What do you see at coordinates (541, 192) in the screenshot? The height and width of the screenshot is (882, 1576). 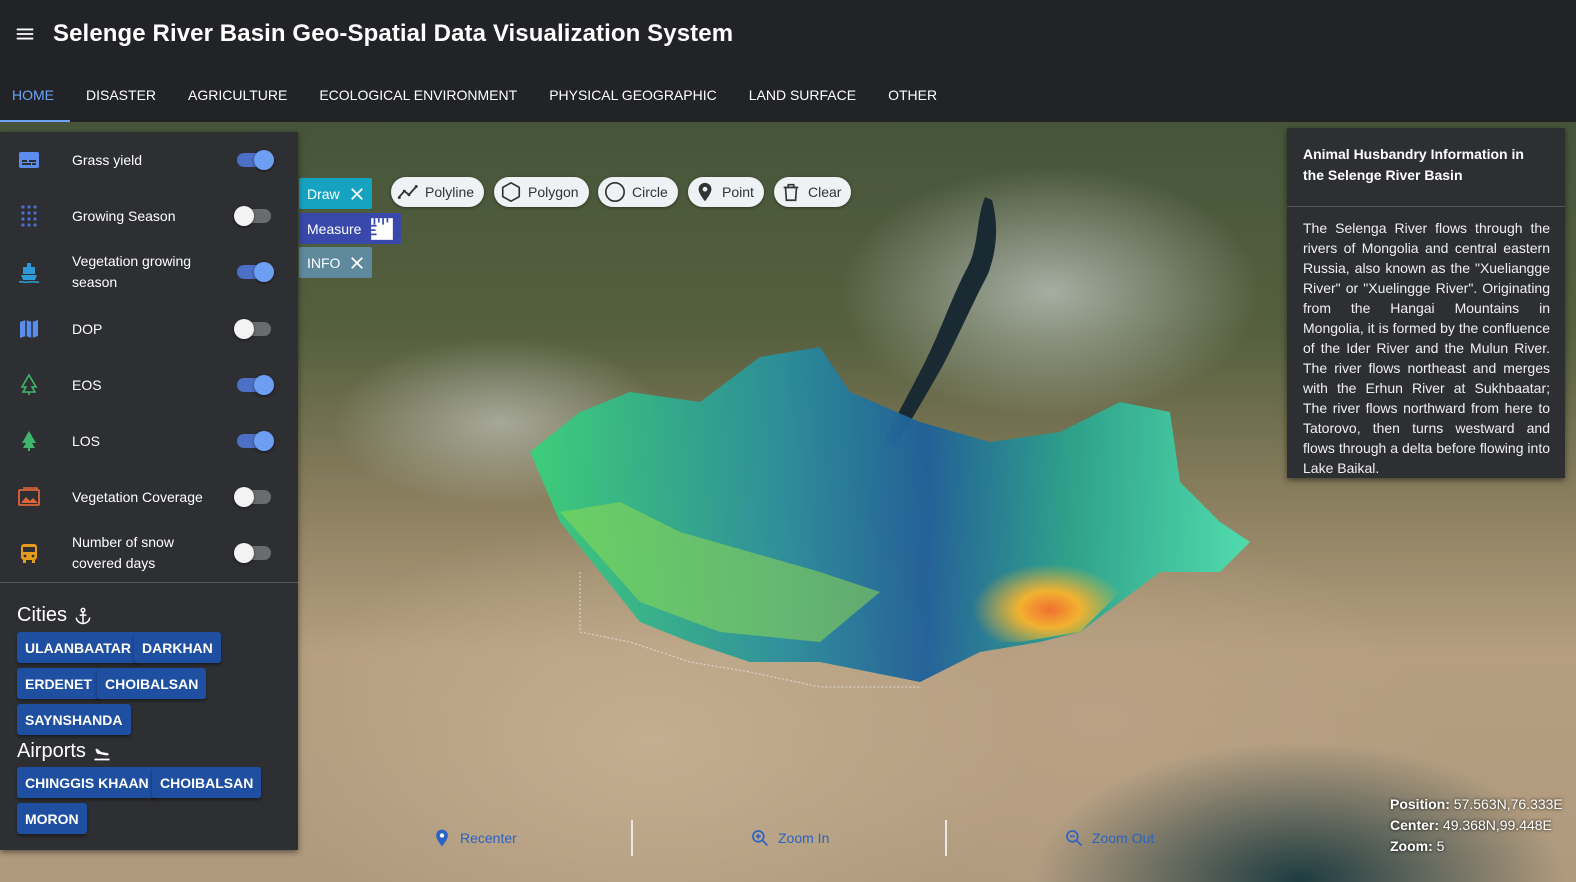 I see `polygon-tool-button: Polygon` at bounding box center [541, 192].